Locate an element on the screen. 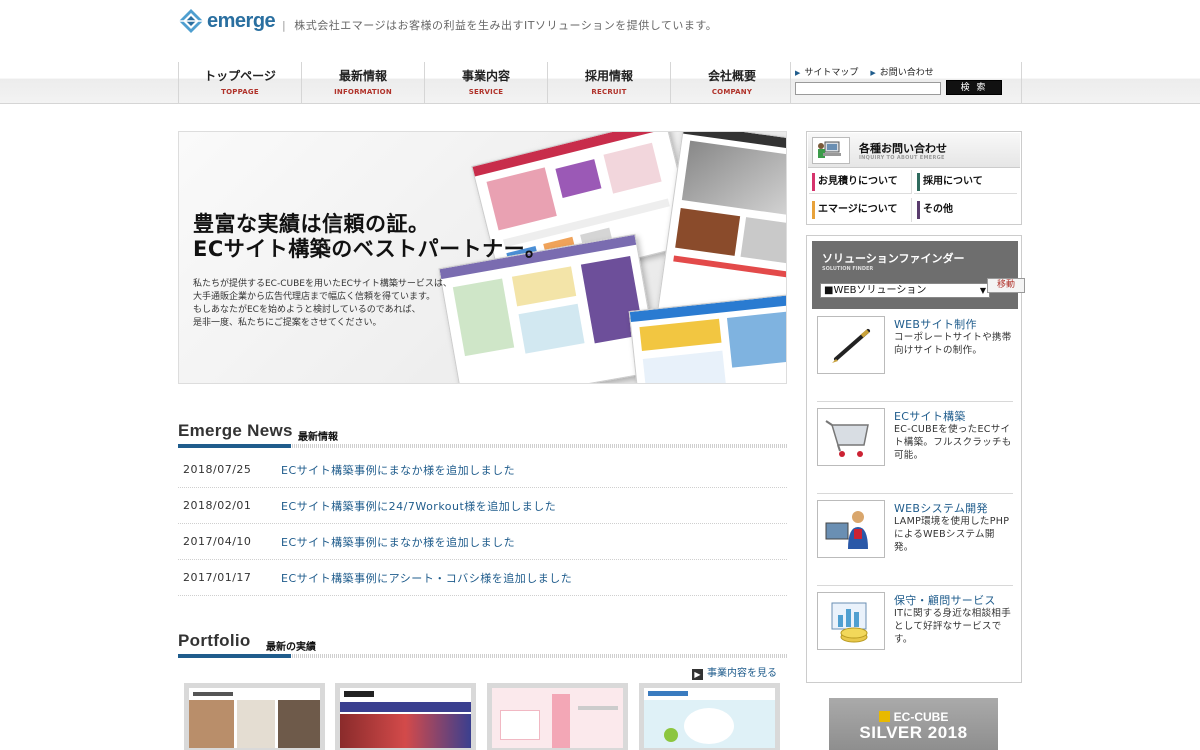 The width and height of the screenshot is (1200, 750). nav-label: 採用情報 is located at coordinates (608, 76).